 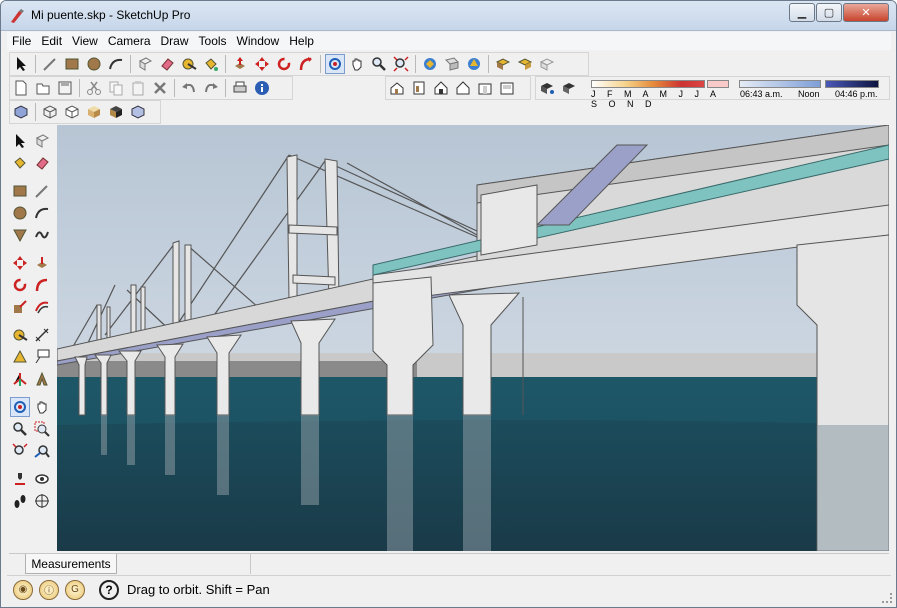 What do you see at coordinates (138, 88) in the screenshot?
I see `paste-icon` at bounding box center [138, 88].